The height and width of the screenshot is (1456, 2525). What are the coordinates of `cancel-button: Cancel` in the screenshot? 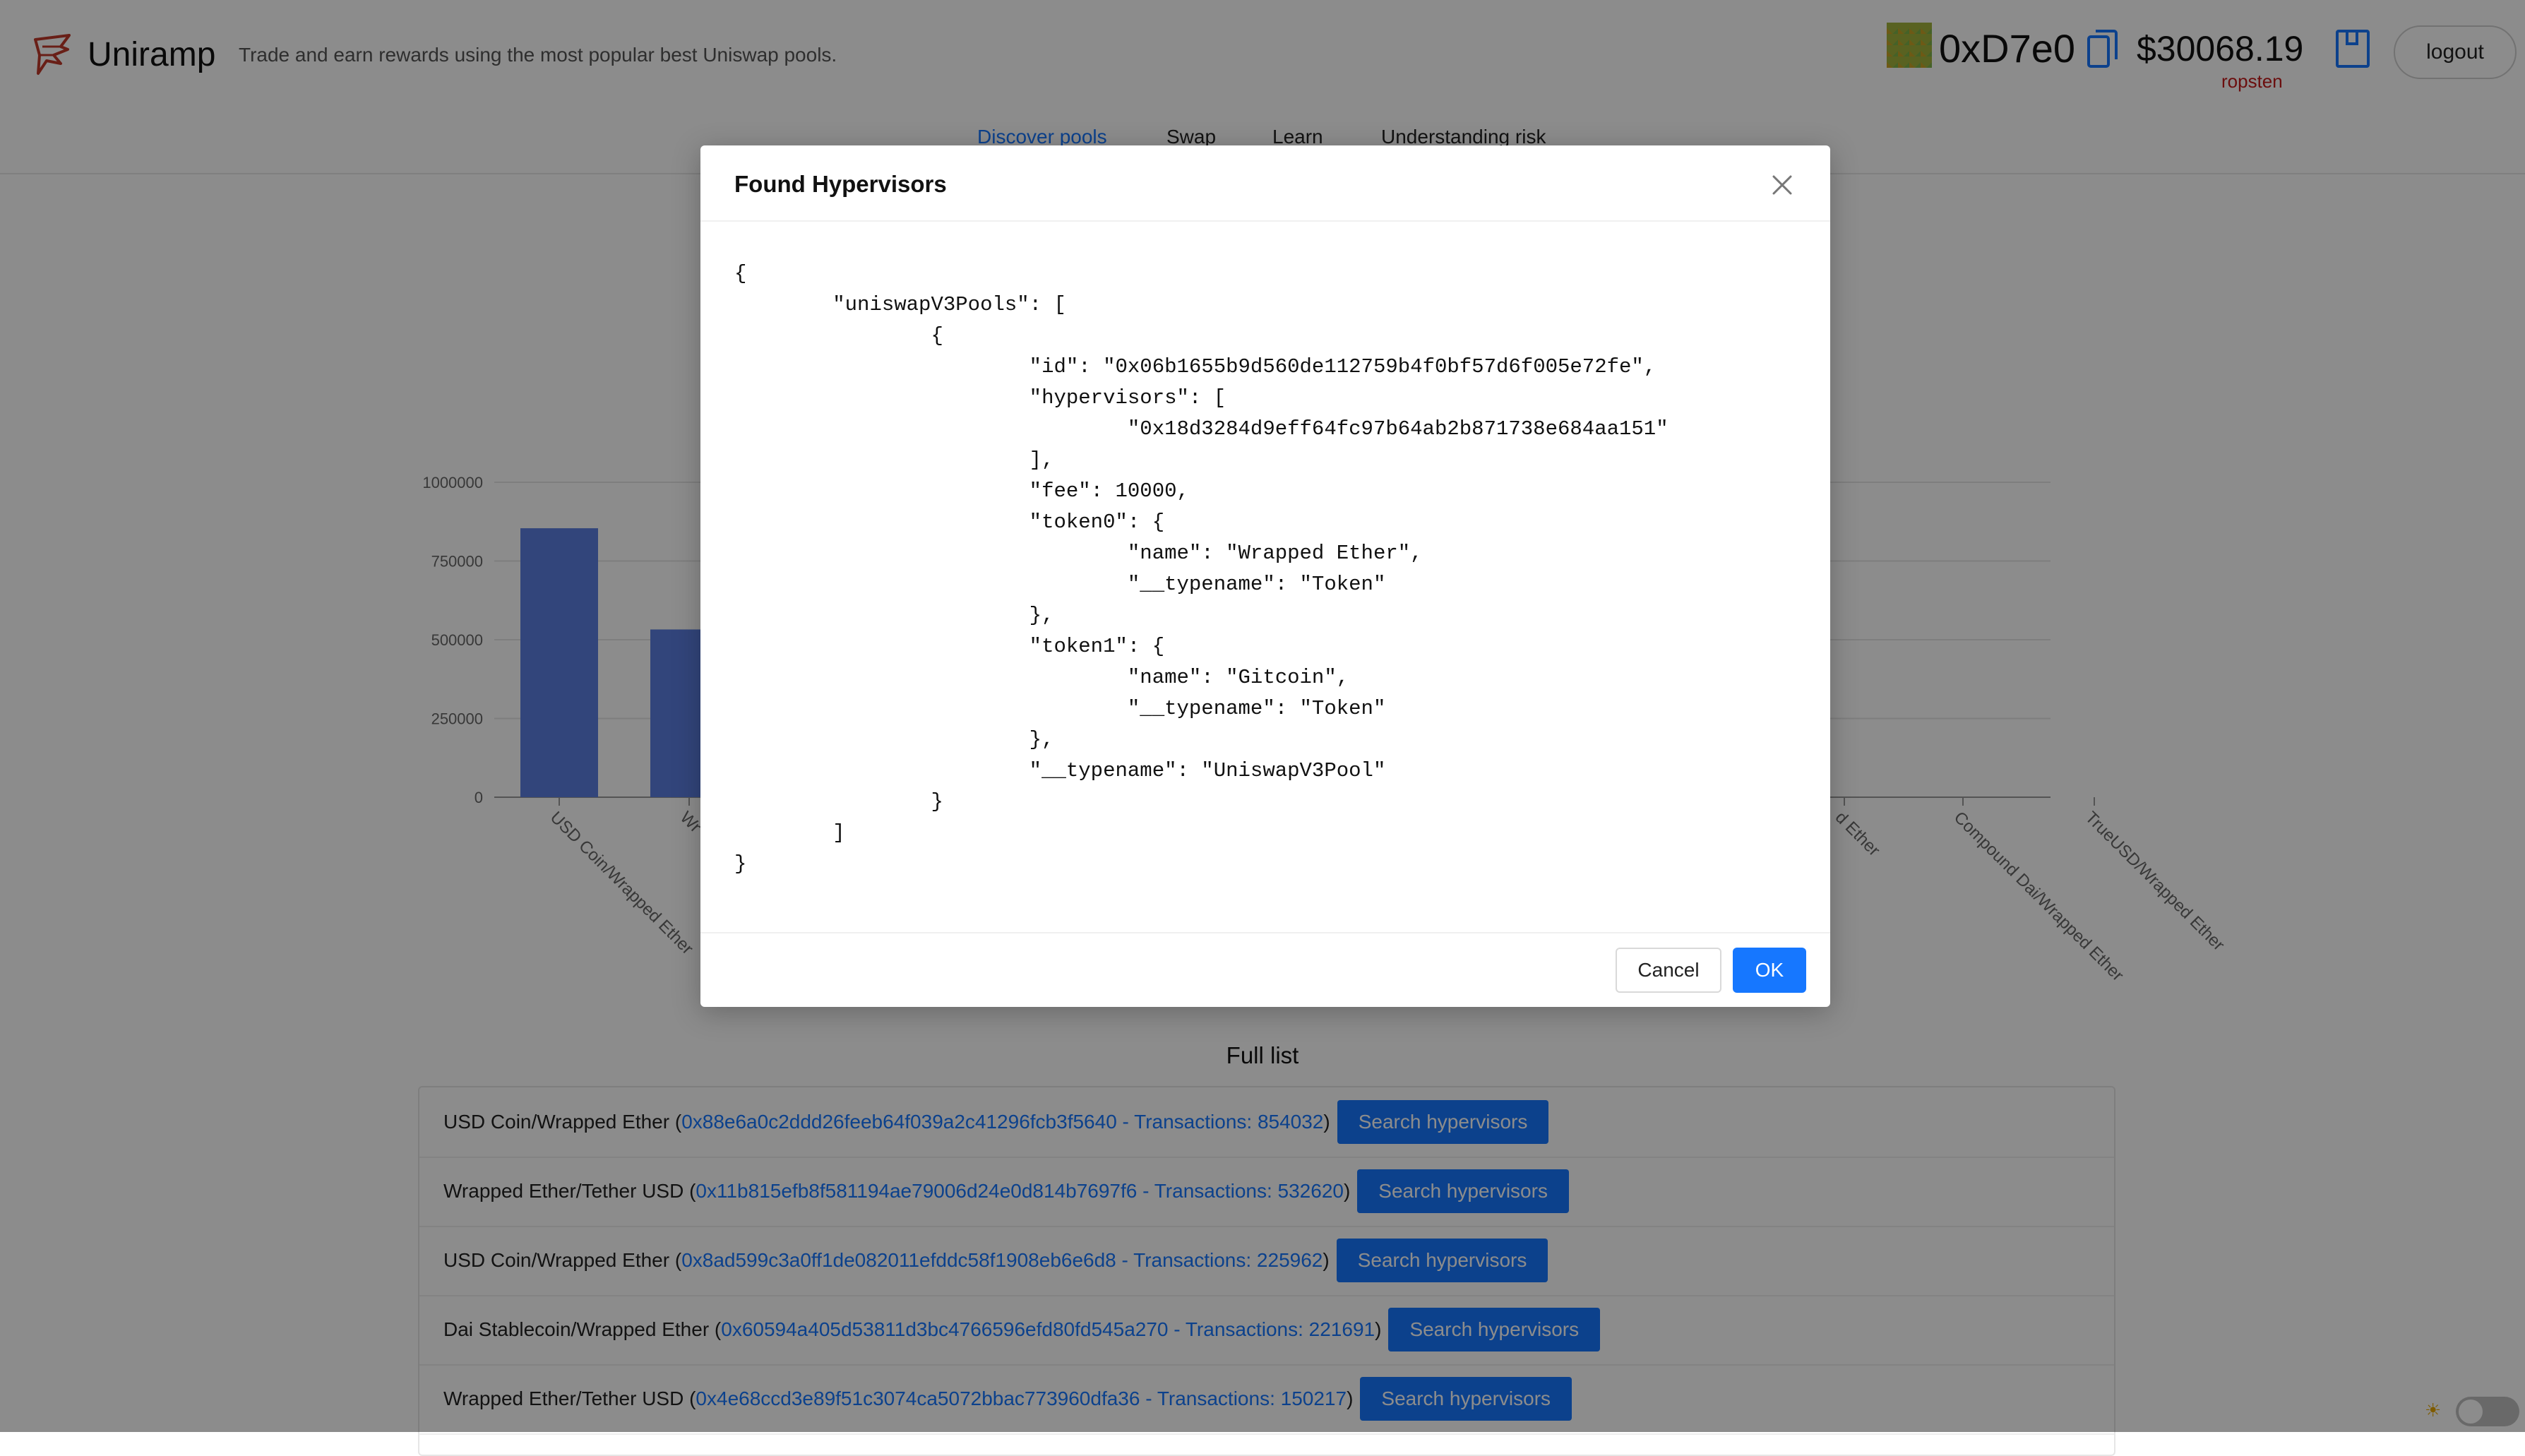 It's located at (1668, 970).